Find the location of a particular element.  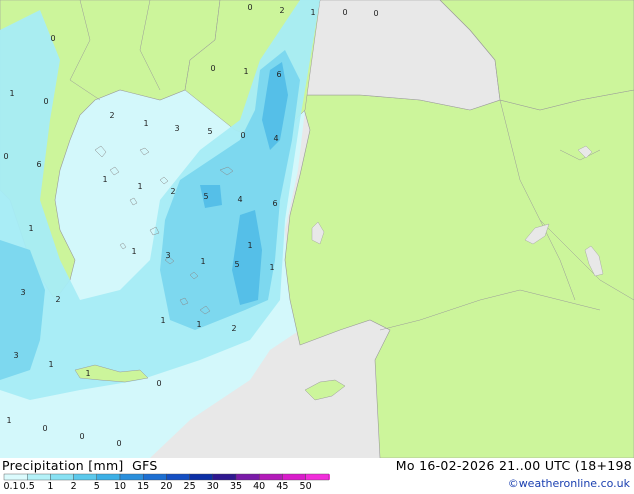

scale-tick-label: 2 is located at coordinates (74, 485).